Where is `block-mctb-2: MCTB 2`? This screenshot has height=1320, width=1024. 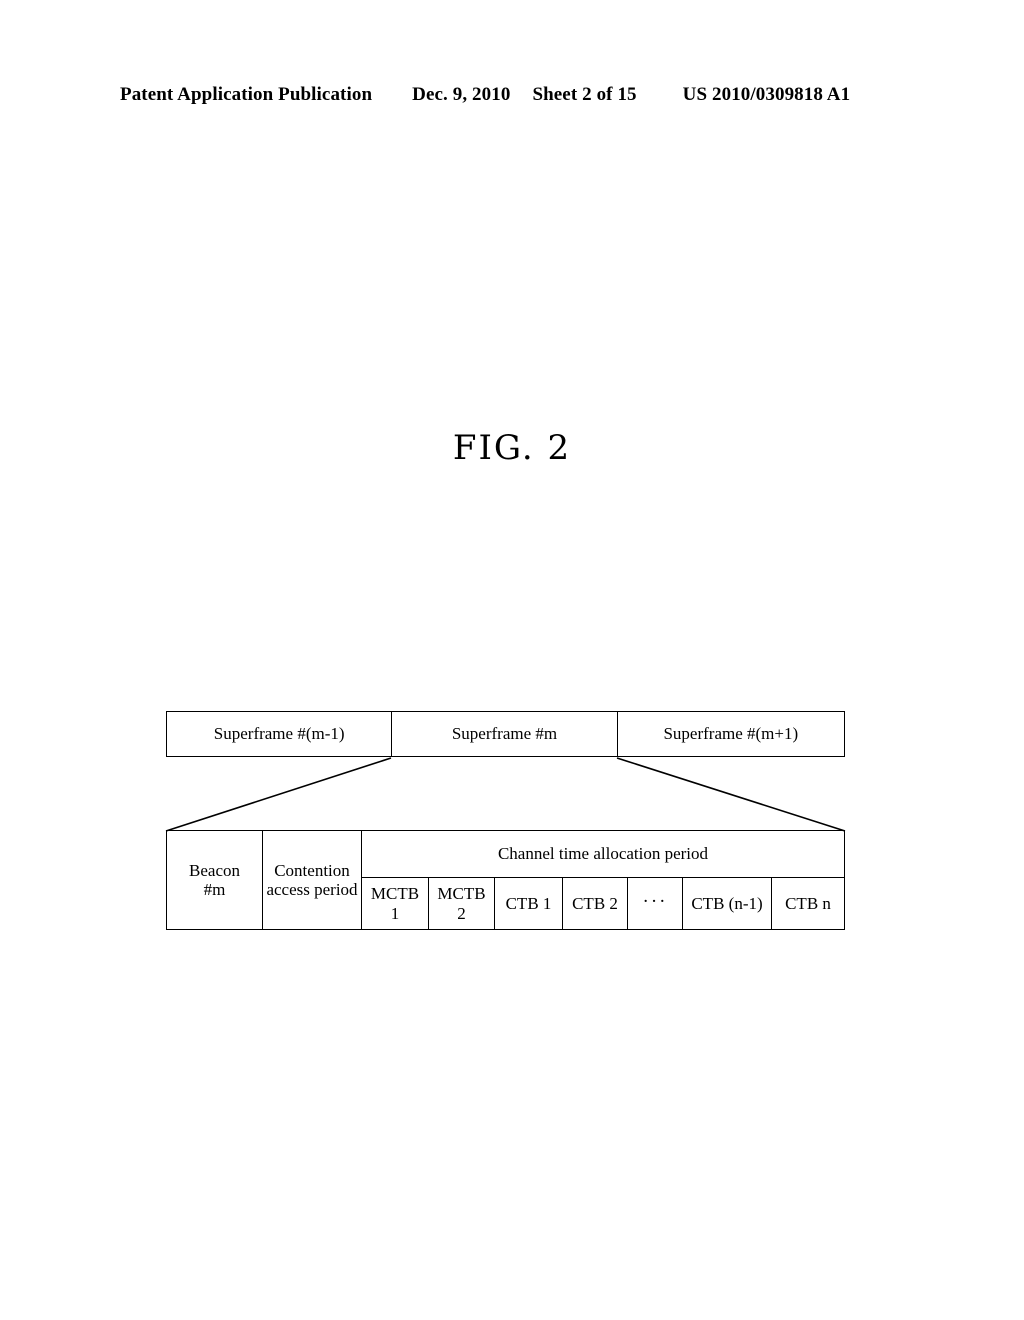 block-mctb-2: MCTB 2 is located at coordinates (462, 903).